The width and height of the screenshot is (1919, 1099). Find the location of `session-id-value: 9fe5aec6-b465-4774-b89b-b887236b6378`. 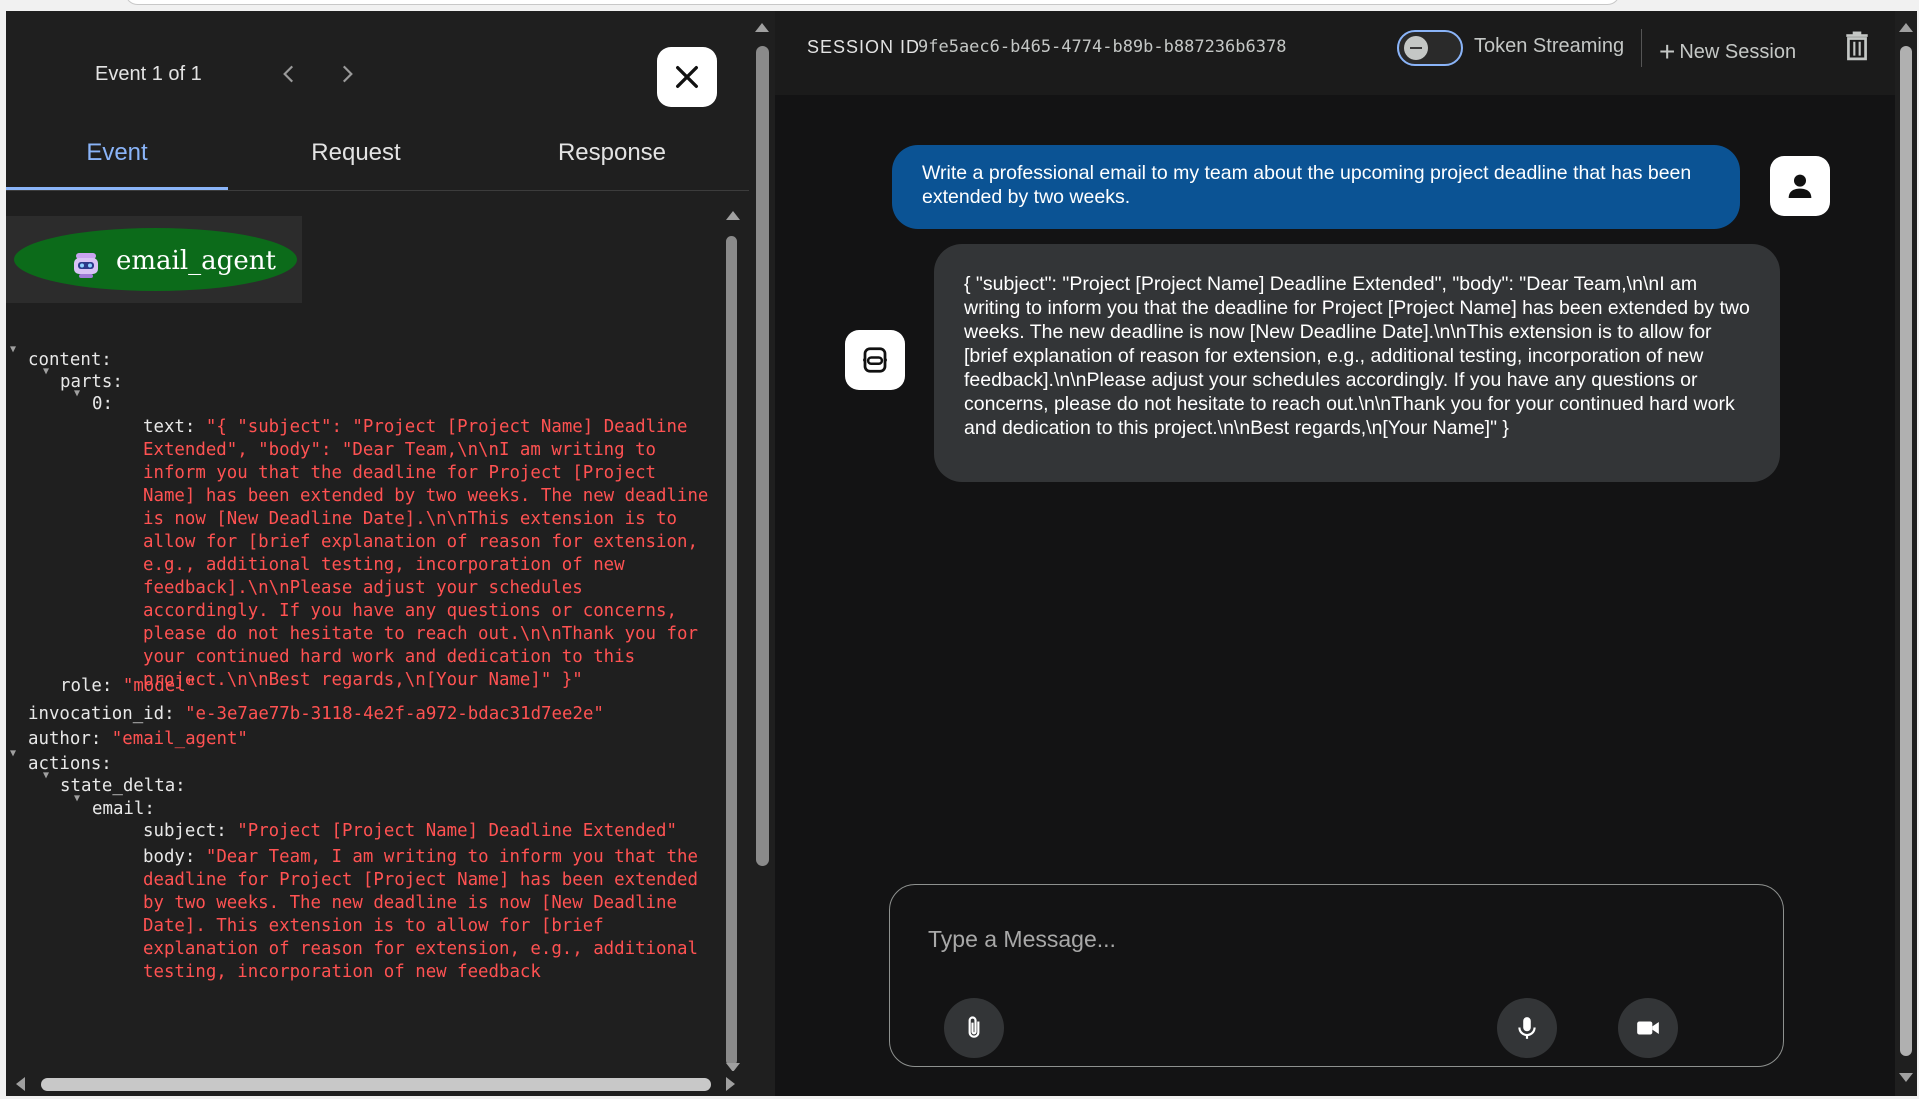

session-id-value: 9fe5aec6-b465-4774-b89b-b887236b6378 is located at coordinates (1102, 47).